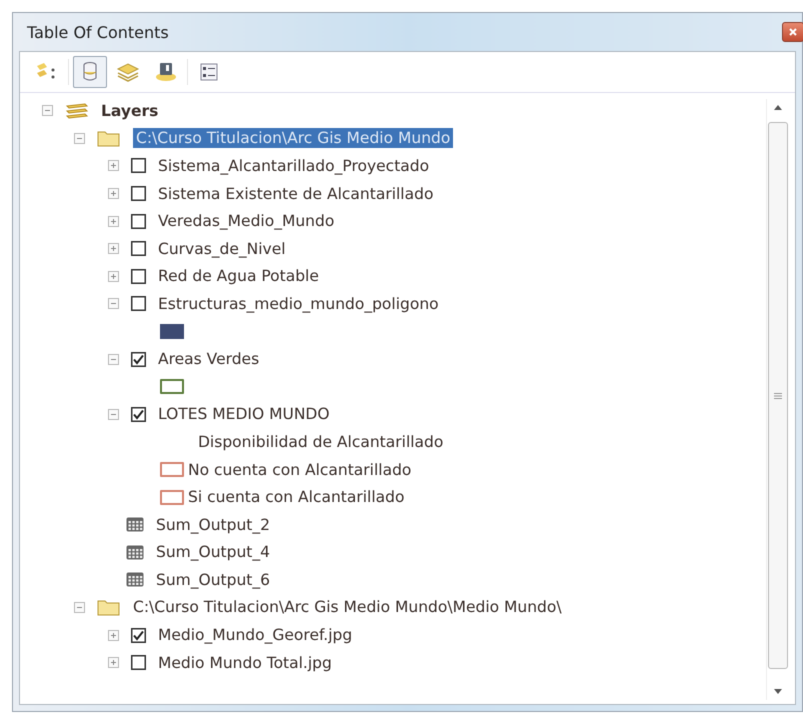 This screenshot has height=716, width=803. What do you see at coordinates (129, 111) in the screenshot?
I see `layers-label: Layers` at bounding box center [129, 111].